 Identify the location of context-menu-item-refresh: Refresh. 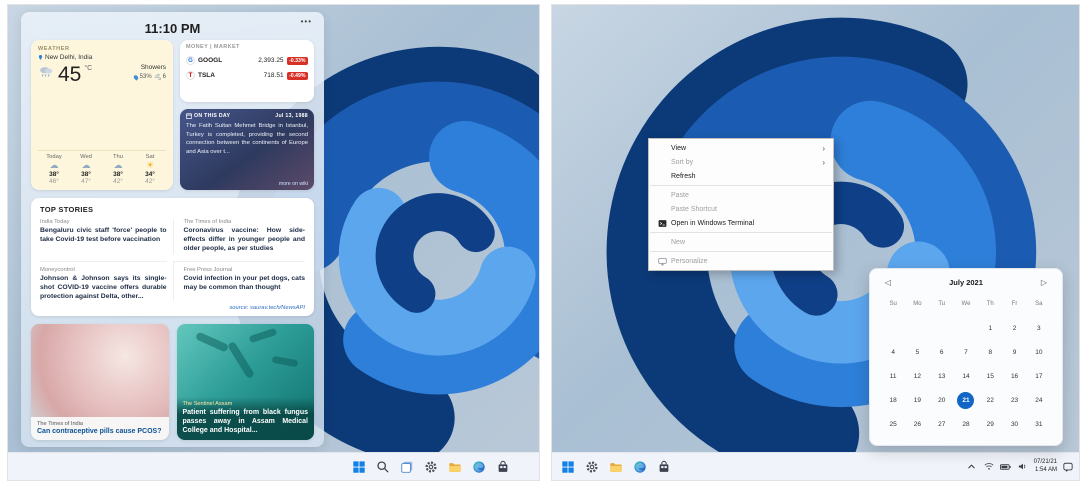
(741, 176).